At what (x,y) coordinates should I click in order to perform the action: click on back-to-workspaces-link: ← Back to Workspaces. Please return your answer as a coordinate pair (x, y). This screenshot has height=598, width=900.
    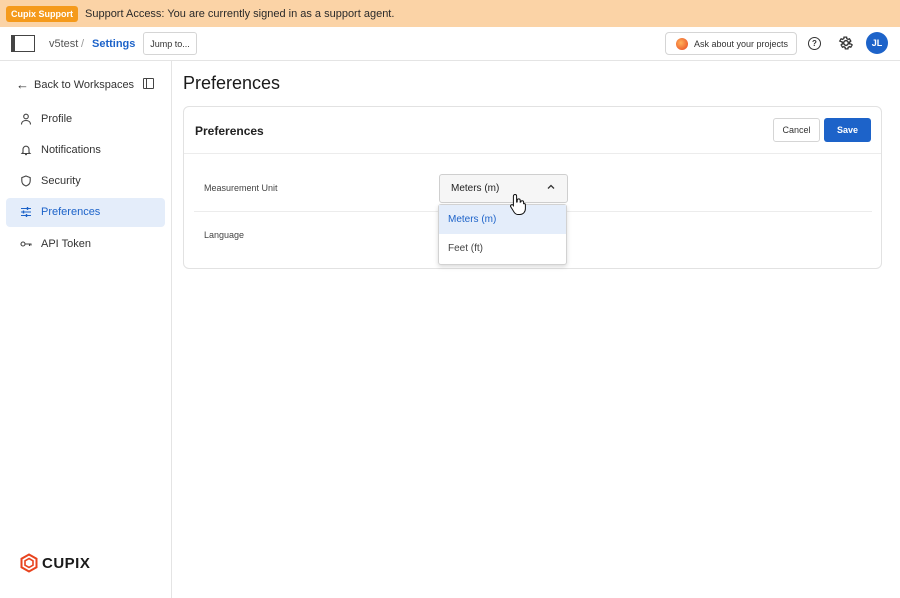
    Looking at the image, I should click on (75, 84).